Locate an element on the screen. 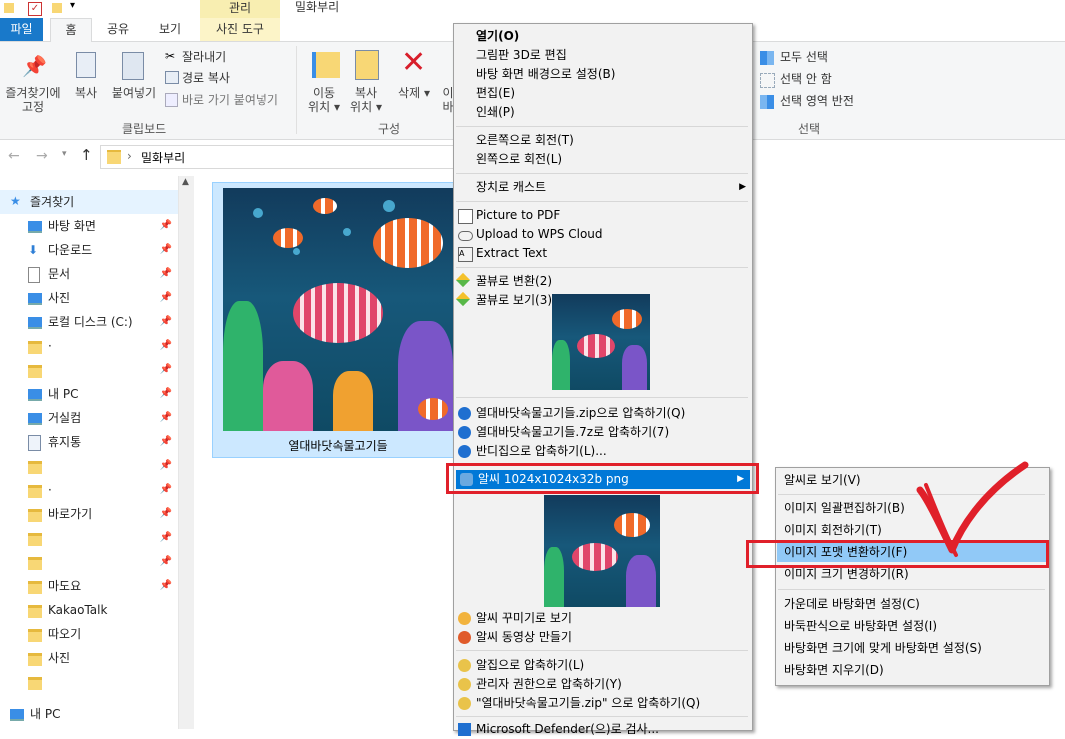  select-none-button: 선택 안 함 is located at coordinates (806, 79).